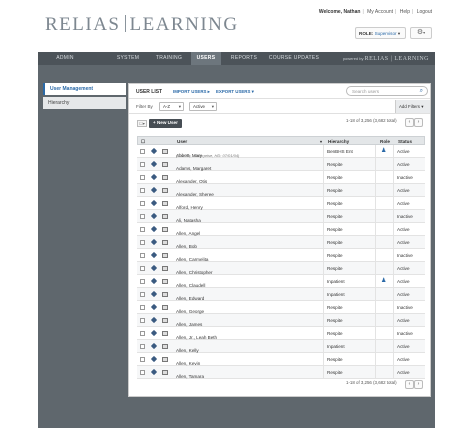 Image resolution: width=474 pixels, height=428 pixels. I want to click on logout-link: Logout, so click(424, 12).